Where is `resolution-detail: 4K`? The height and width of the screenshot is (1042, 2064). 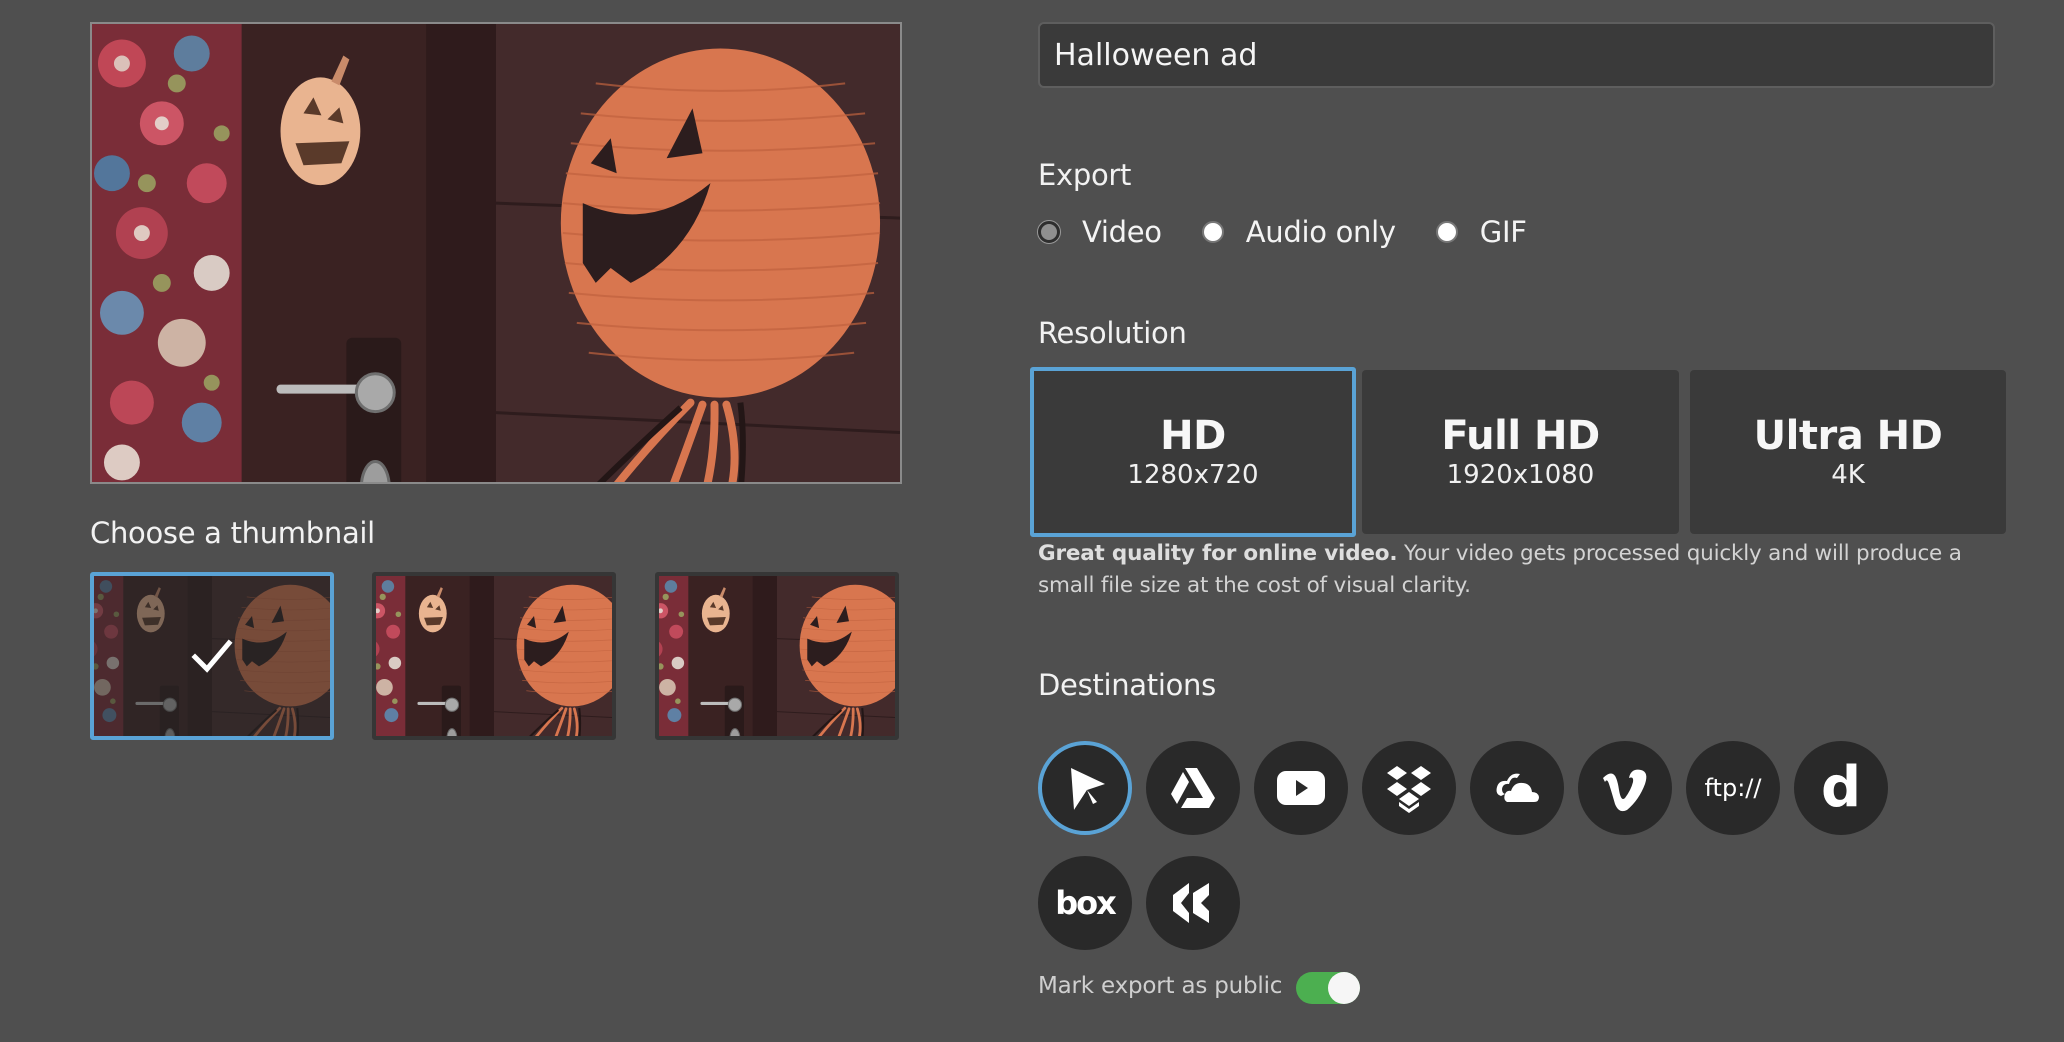
resolution-detail: 4K is located at coordinates (1848, 475).